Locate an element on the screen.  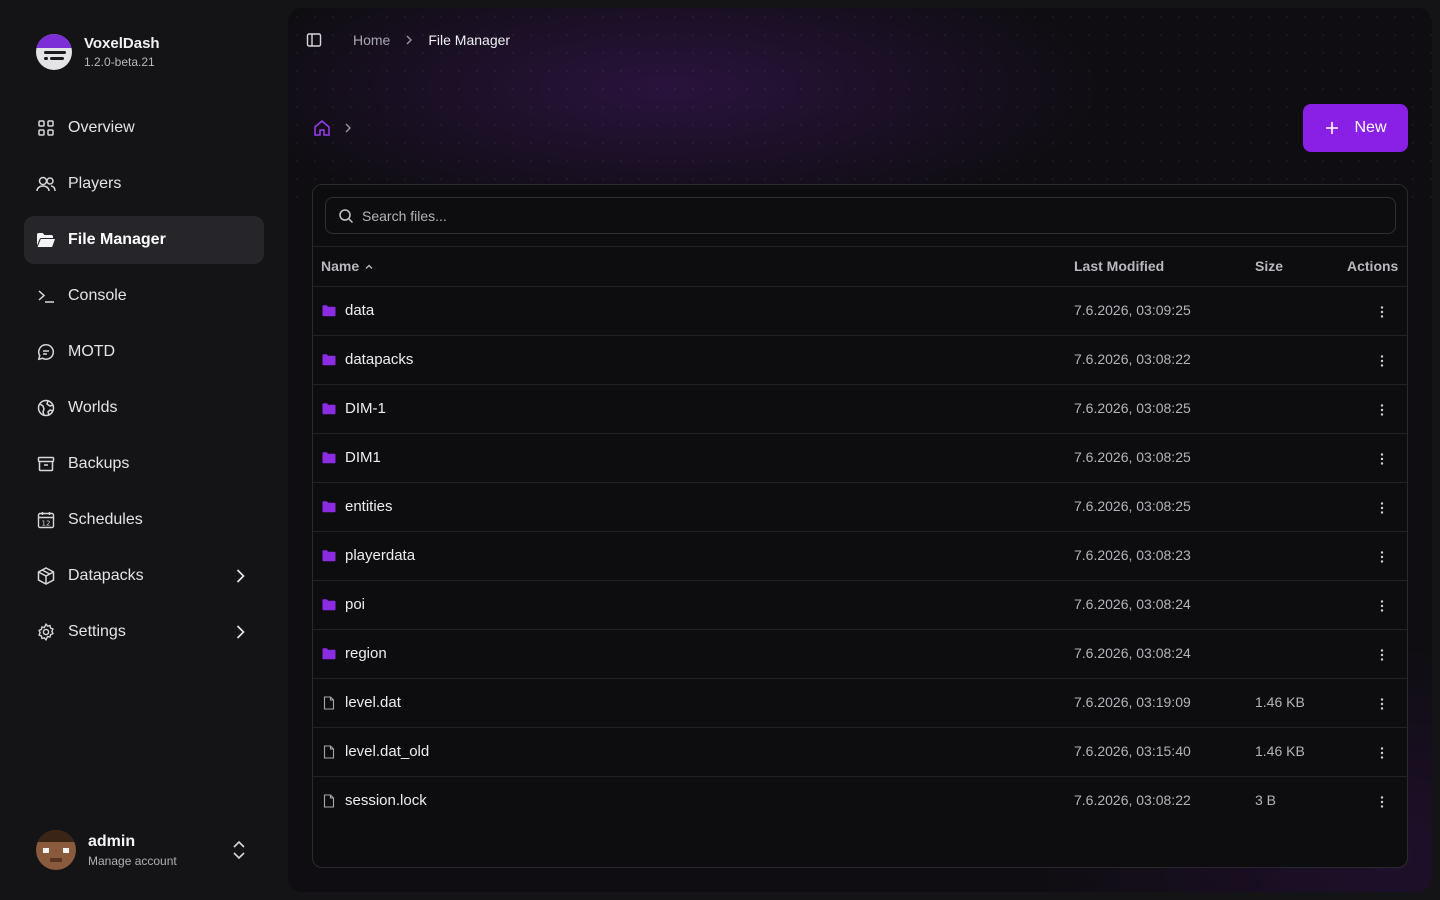
column-name: Name is located at coordinates (348, 266).